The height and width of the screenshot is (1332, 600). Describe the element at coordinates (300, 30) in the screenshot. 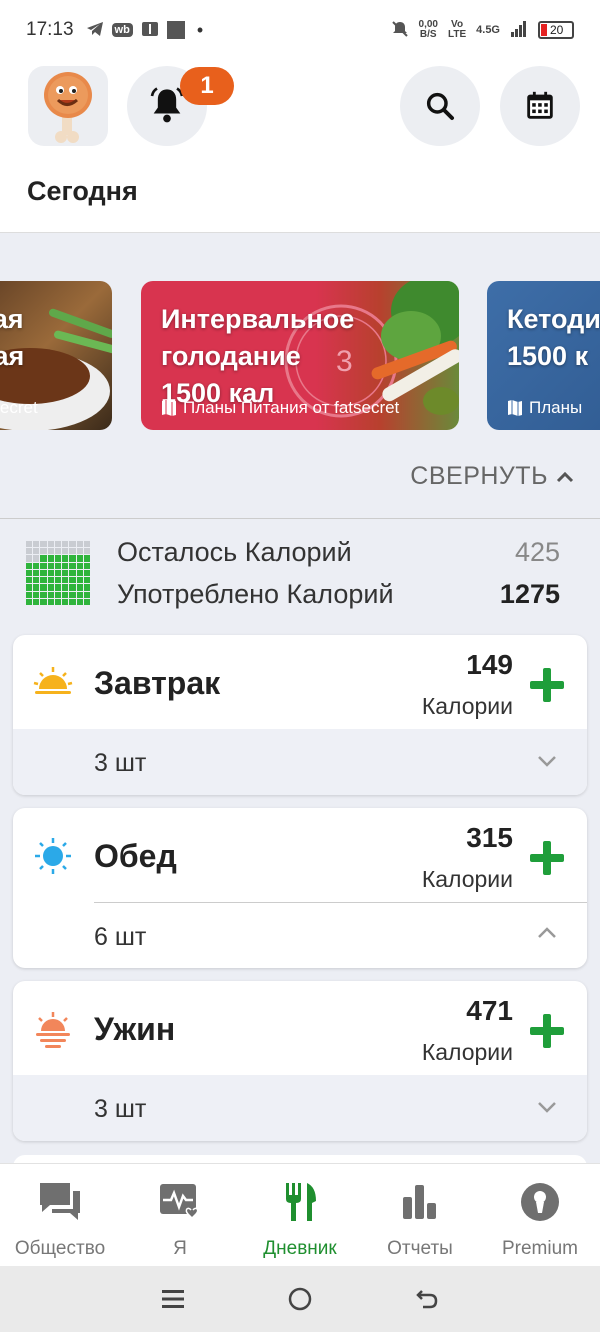

I see `status-bar: 17:13 wb • 0,00 B/S Vo LTE 4.5G 20` at that location.